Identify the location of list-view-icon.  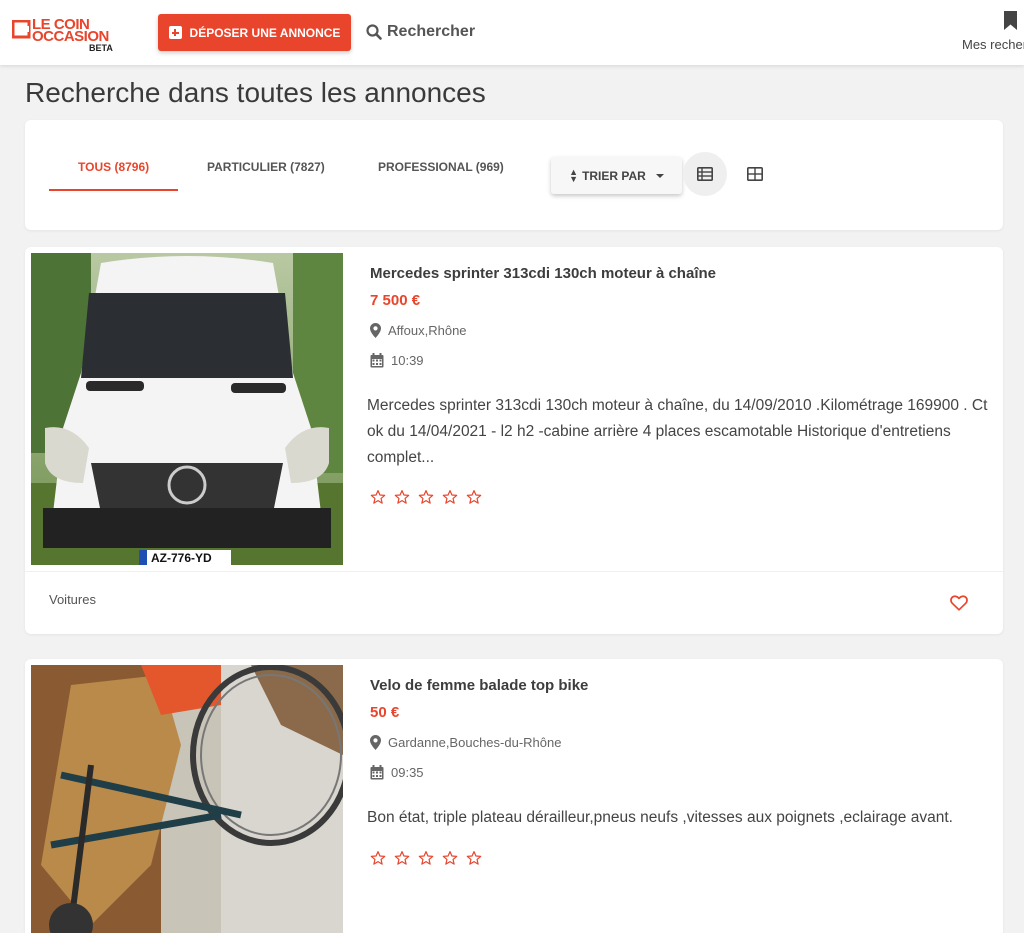
(705, 174).